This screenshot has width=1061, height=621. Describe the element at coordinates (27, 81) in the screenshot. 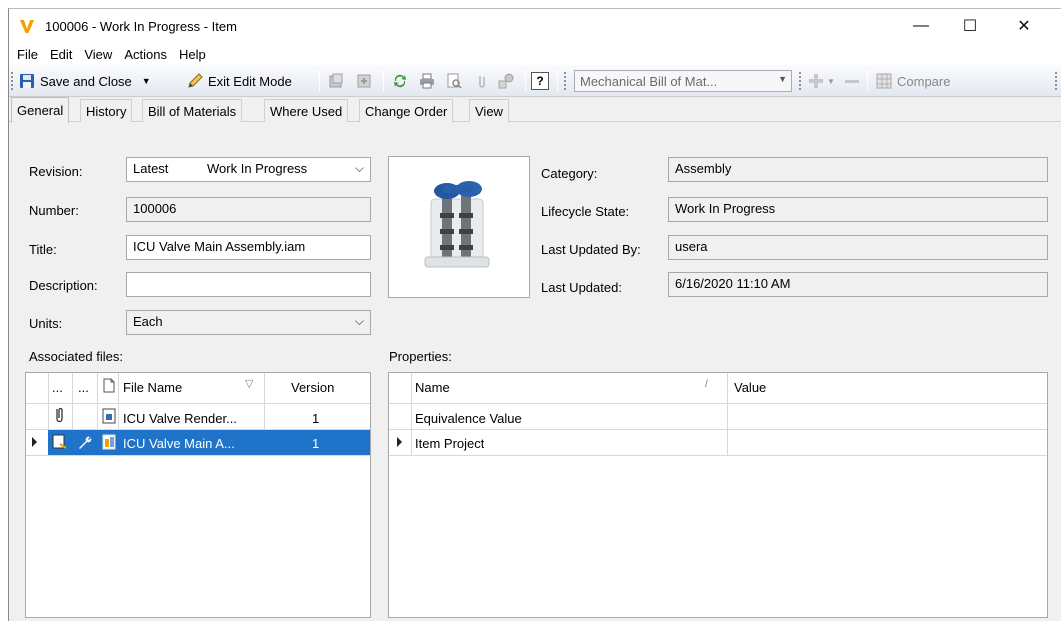

I see `save-icon` at that location.